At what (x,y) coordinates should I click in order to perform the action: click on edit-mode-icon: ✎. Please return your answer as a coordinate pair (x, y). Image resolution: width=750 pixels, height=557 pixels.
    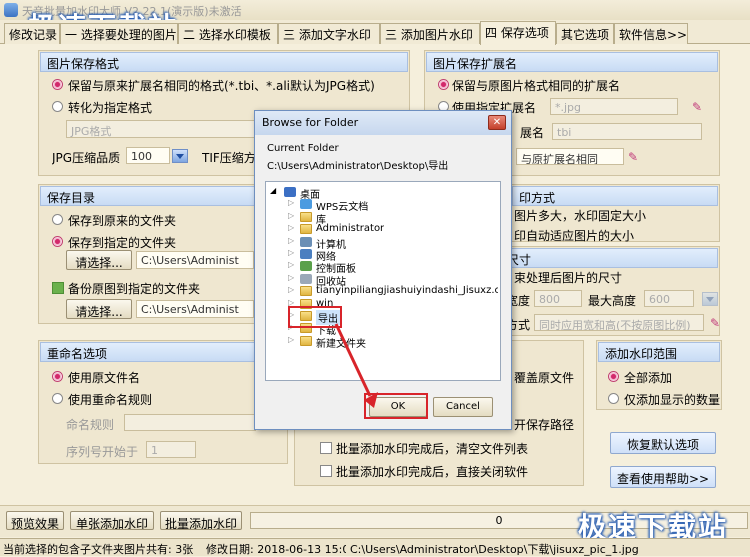
    Looking at the image, I should click on (715, 323).